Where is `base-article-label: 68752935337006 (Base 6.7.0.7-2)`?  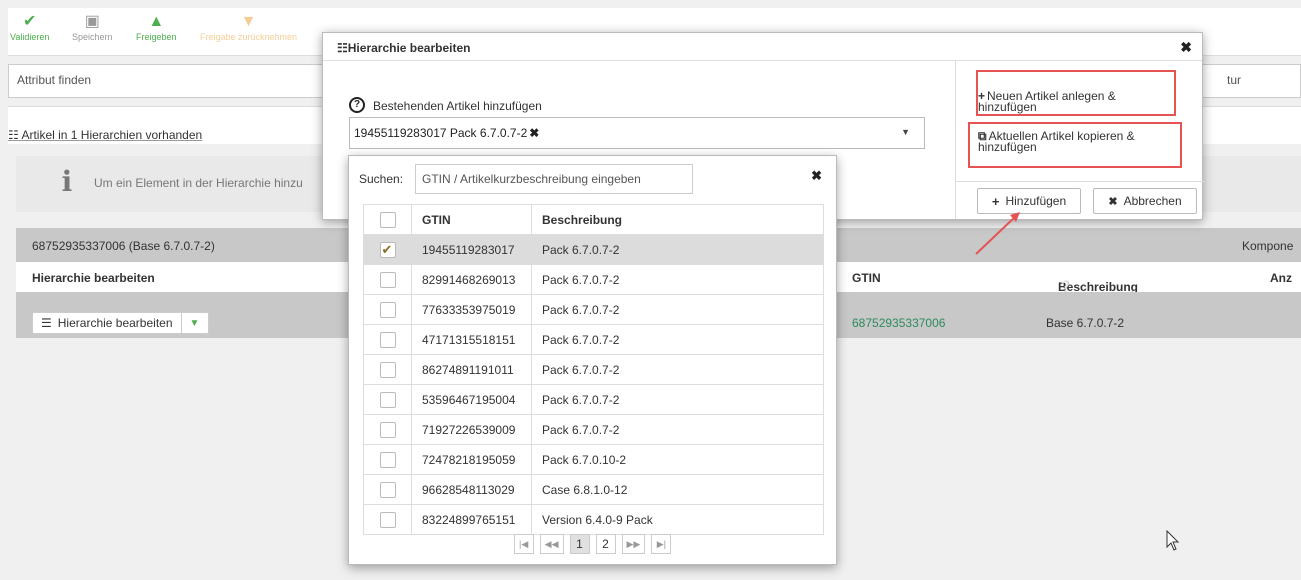 base-article-label: 68752935337006 (Base 6.7.0.7-2) is located at coordinates (123, 246).